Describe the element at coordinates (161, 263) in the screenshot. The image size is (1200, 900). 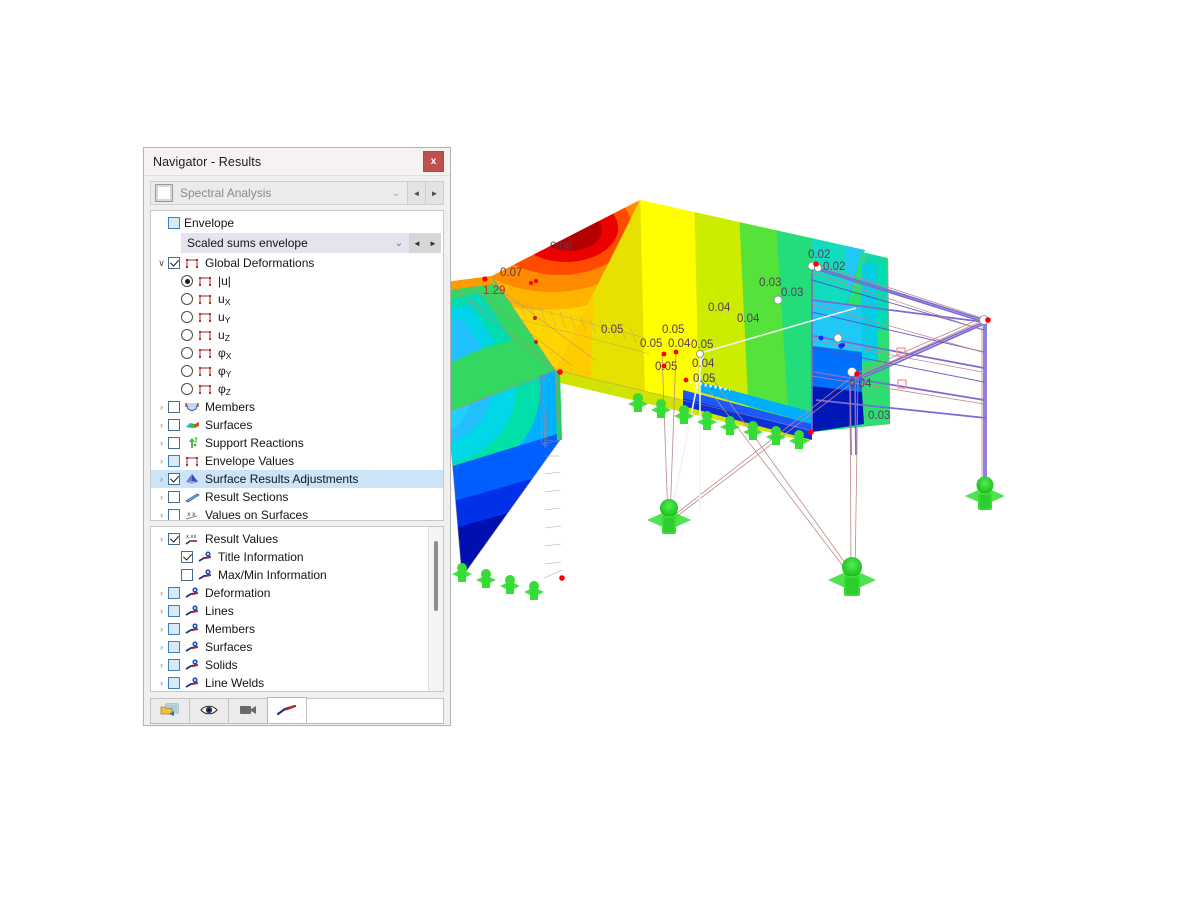
I see `chevron-down-icon: ∨` at that location.